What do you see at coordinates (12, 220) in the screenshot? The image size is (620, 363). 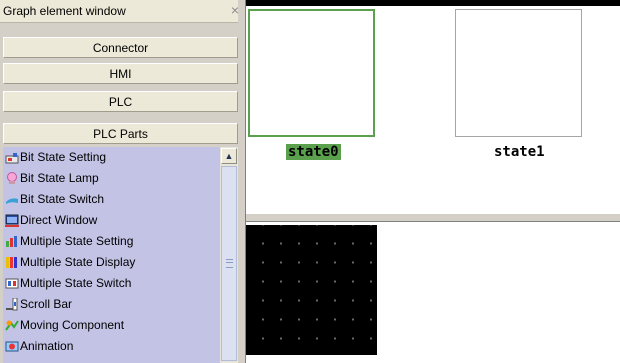 I see `window-icon` at bounding box center [12, 220].